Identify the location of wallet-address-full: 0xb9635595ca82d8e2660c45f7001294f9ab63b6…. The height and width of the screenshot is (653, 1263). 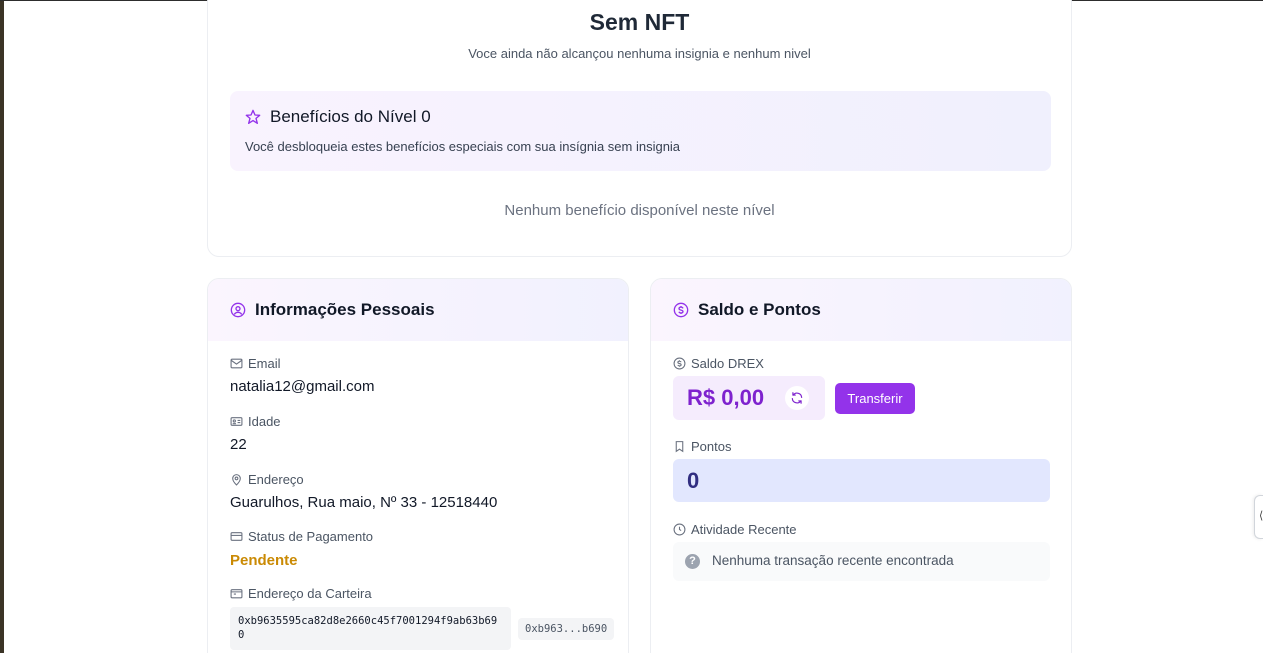
(370, 628).